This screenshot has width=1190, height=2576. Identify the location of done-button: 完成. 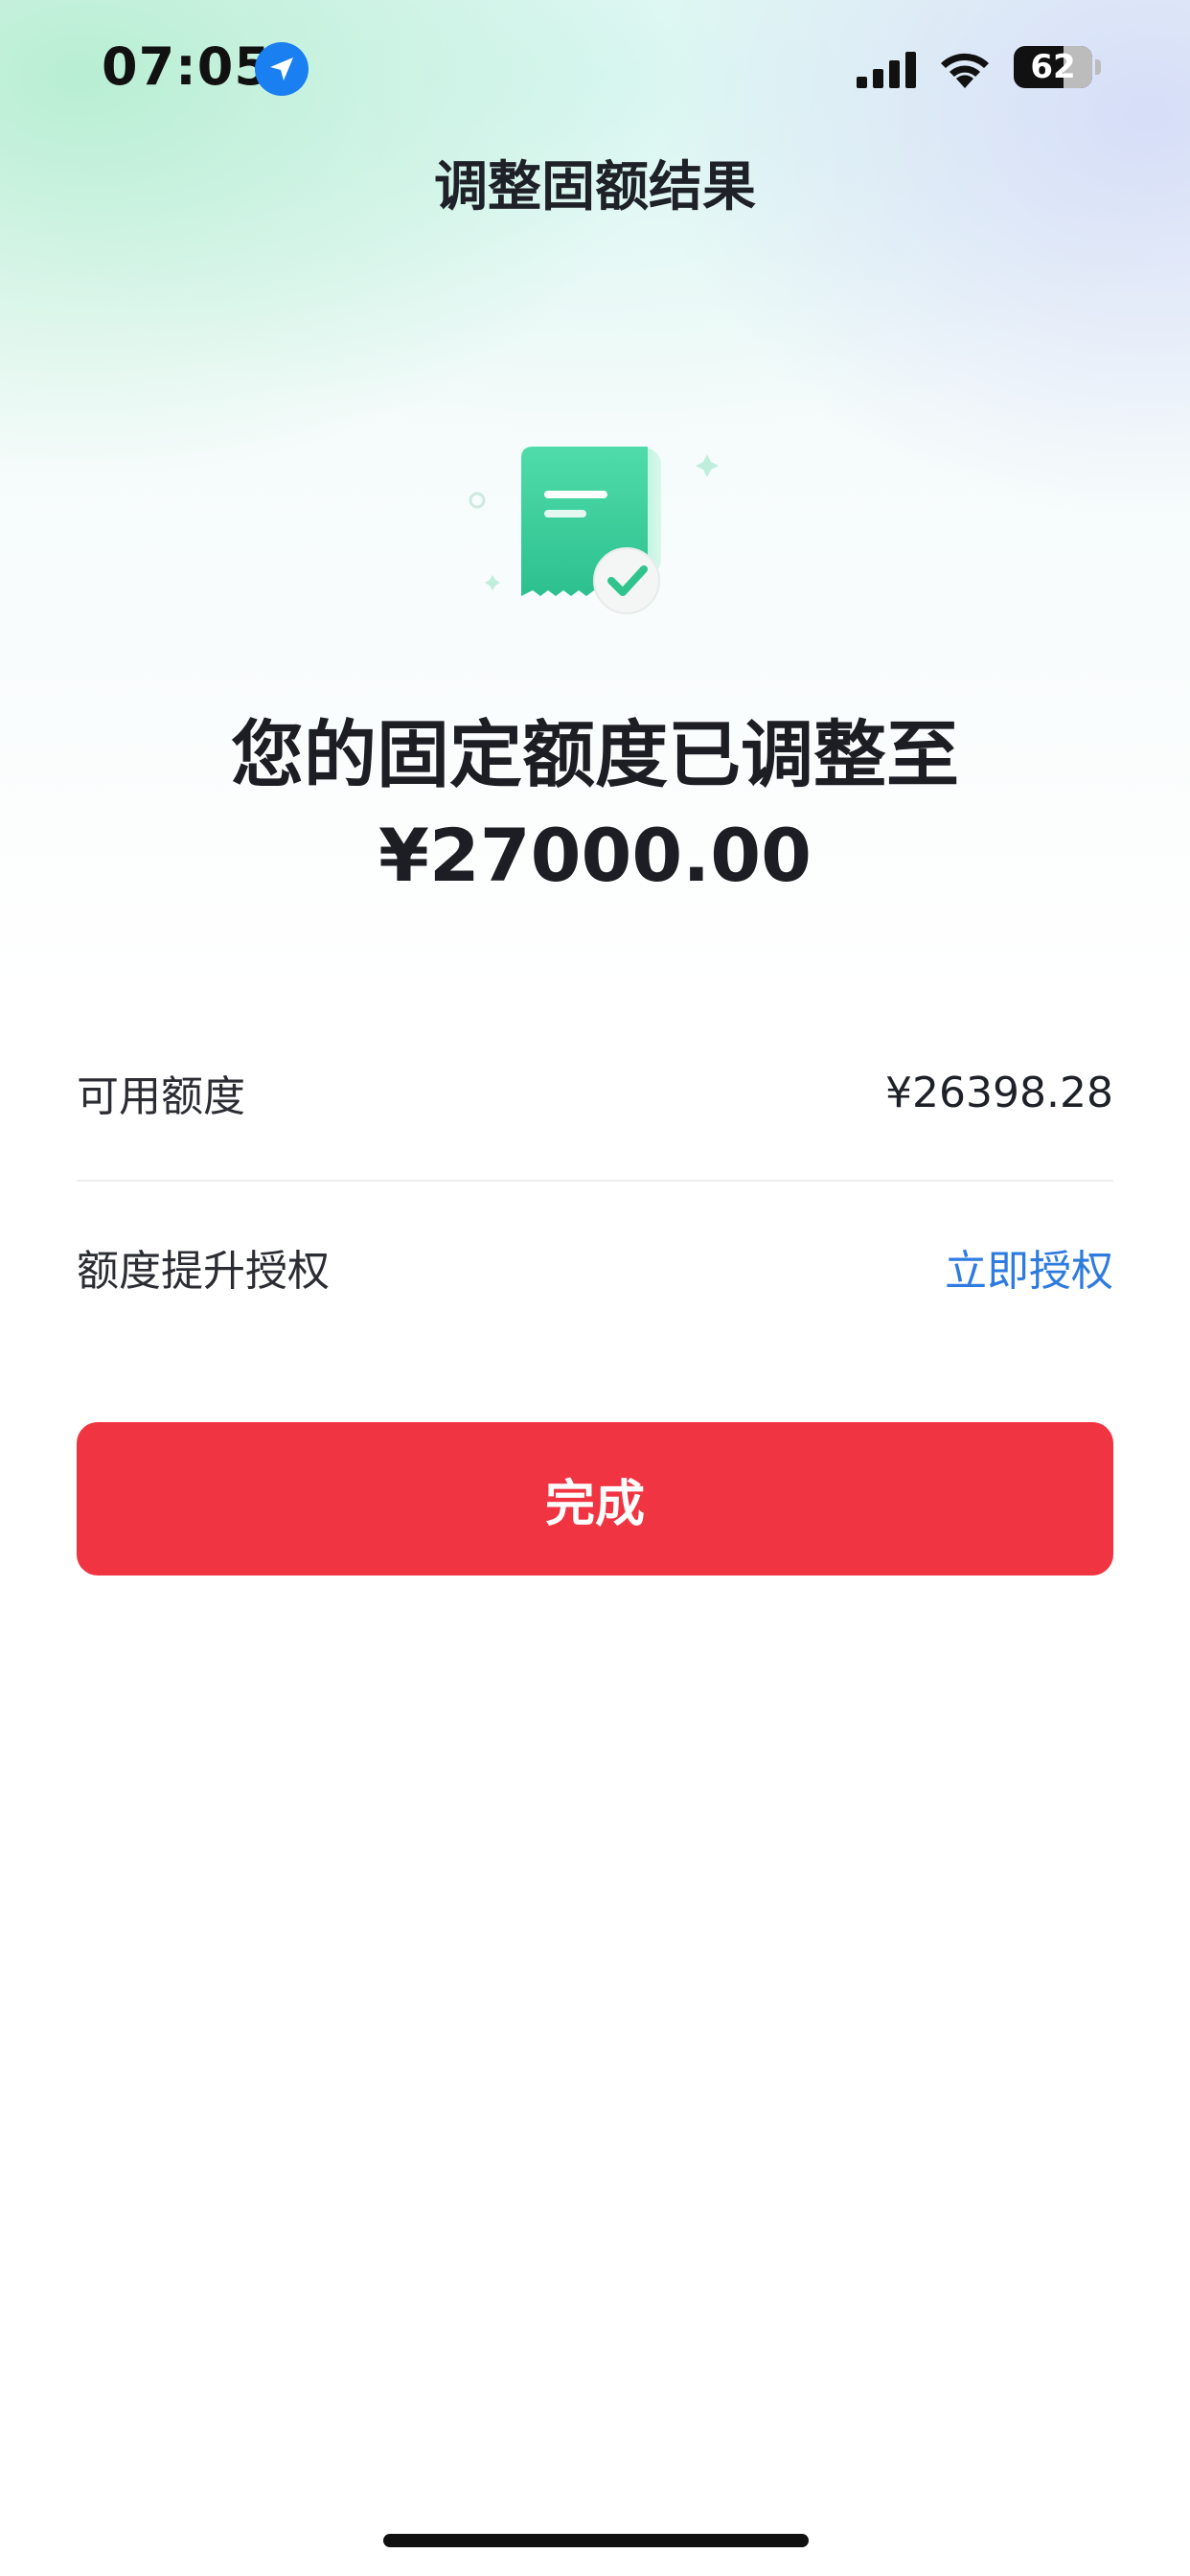
(595, 1499).